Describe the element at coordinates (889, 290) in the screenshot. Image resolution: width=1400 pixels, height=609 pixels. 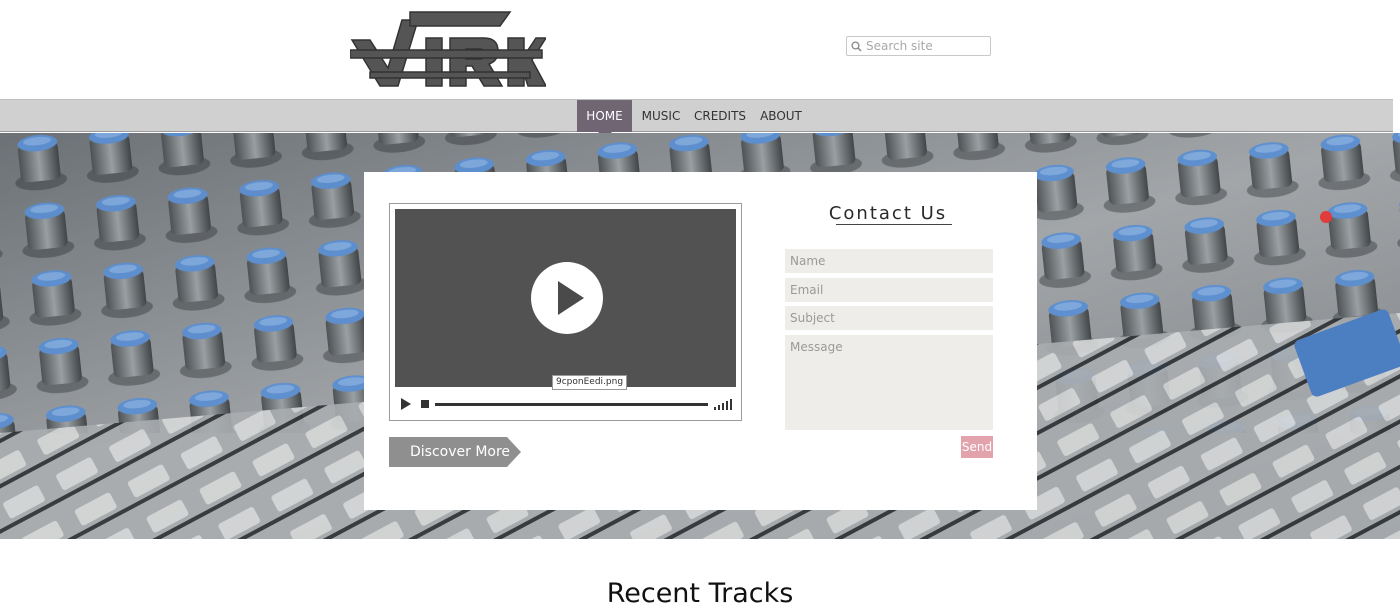
I see `email-field` at that location.